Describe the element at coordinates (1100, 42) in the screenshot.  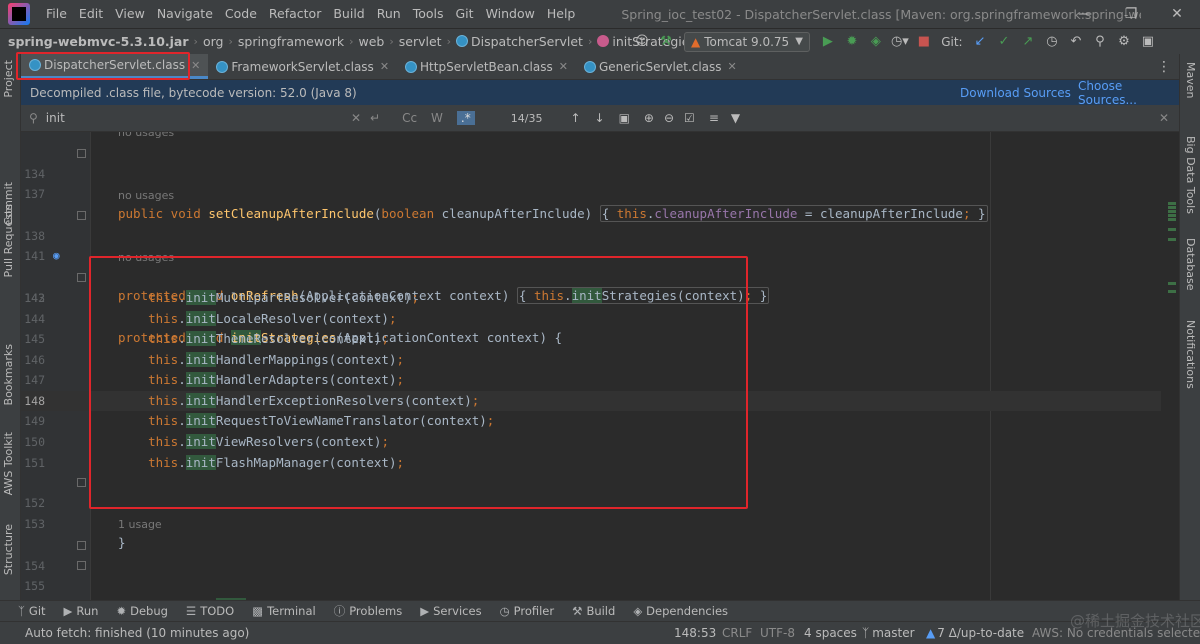
I see `search-icon: ⚲` at that location.